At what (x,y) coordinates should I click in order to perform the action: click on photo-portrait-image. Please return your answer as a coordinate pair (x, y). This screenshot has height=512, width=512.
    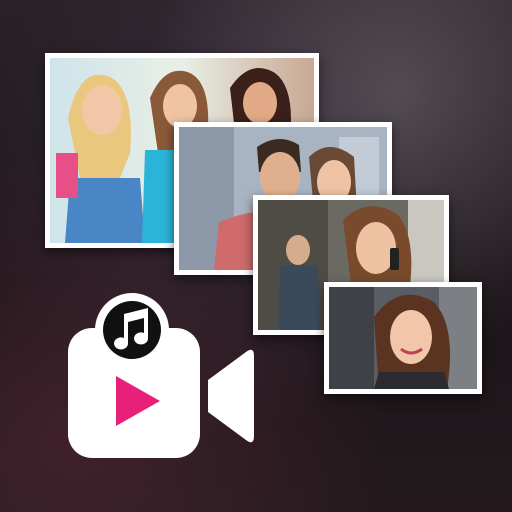
    Looking at the image, I should click on (403, 338).